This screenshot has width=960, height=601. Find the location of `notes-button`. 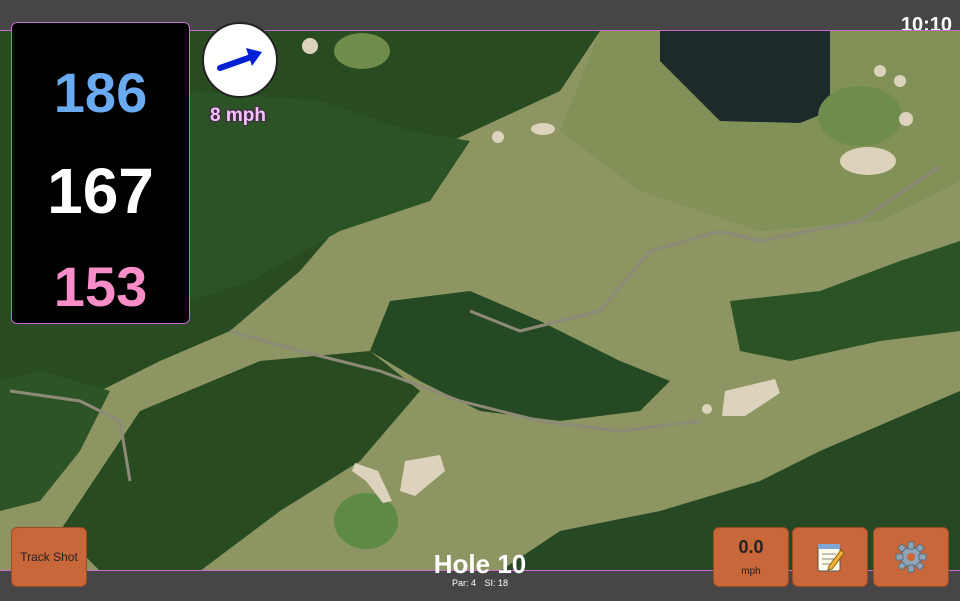

notes-button is located at coordinates (830, 557).